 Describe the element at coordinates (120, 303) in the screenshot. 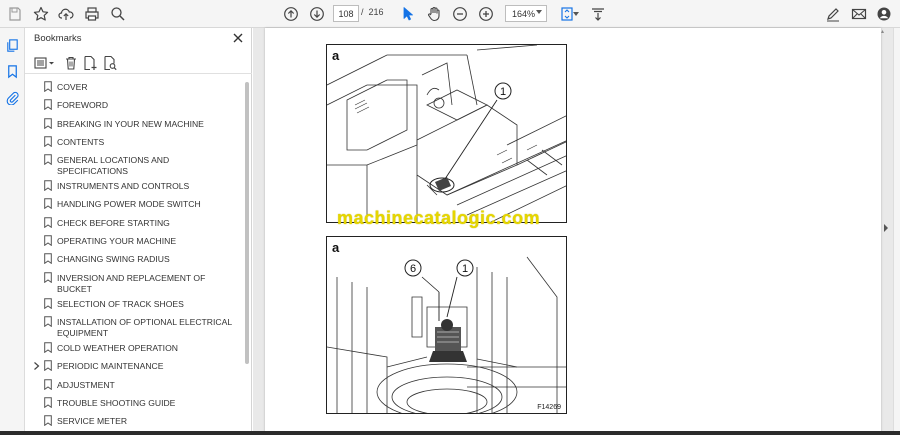

I see `bookmark-label: SELECTION OF TRACK SHOES` at that location.